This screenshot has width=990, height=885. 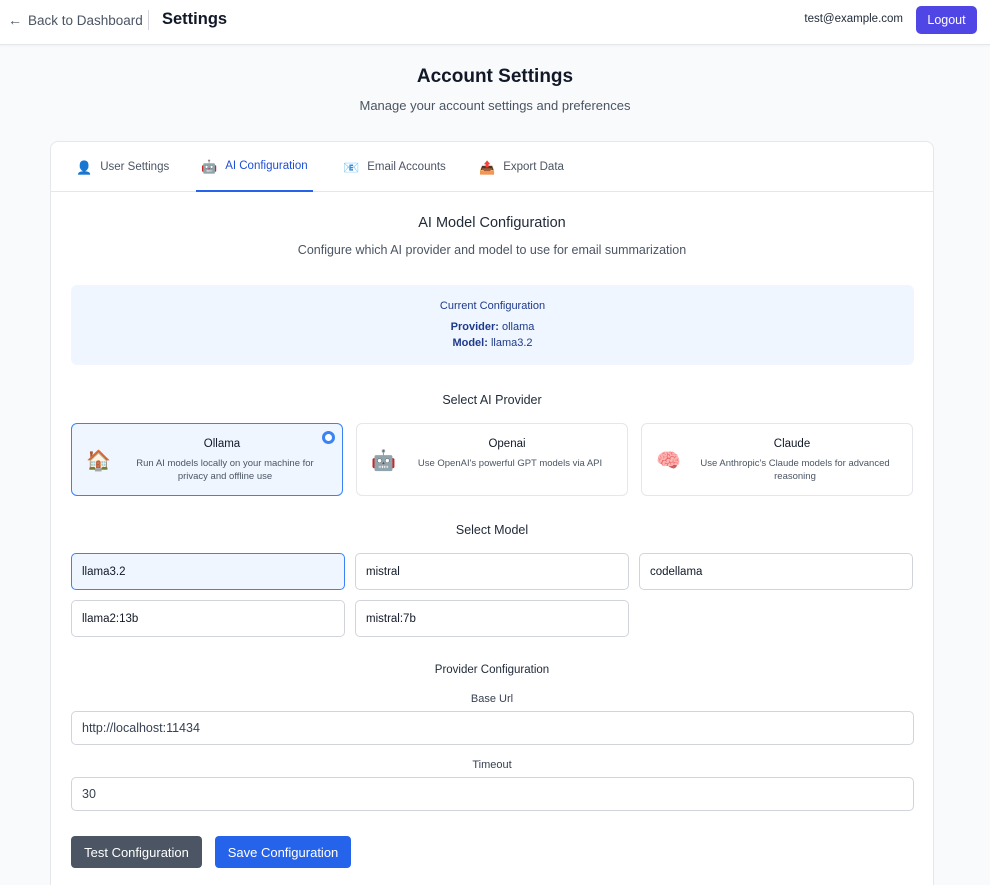 I want to click on export-icon: 📤, so click(x=487, y=167).